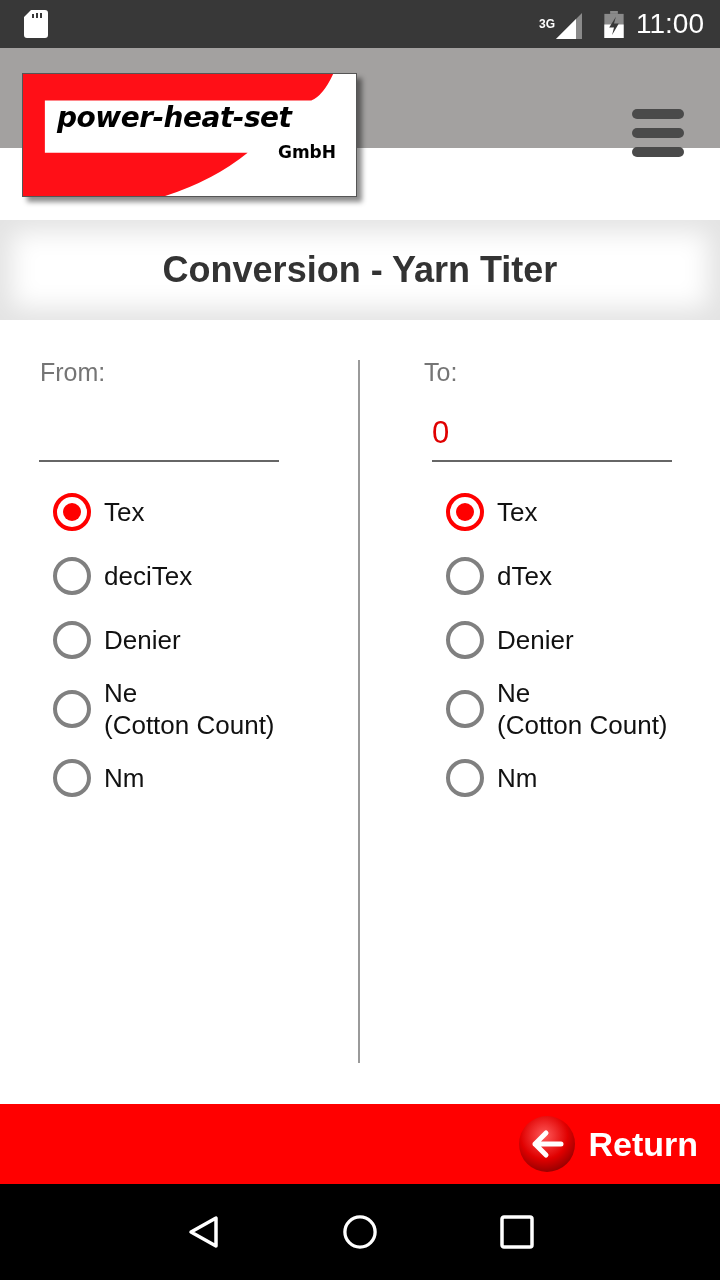 The image size is (720, 1280). I want to click on recents-icon, so click(517, 1232).